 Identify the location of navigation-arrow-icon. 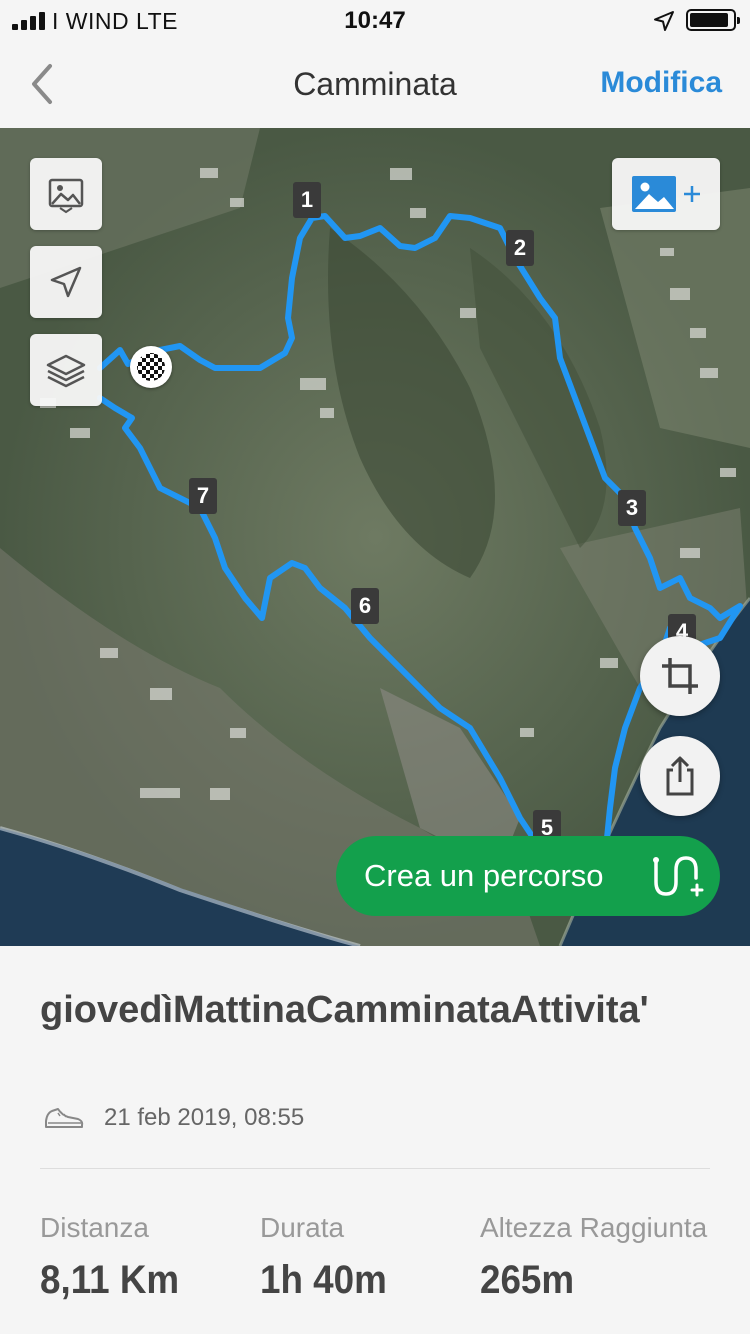
(66, 282).